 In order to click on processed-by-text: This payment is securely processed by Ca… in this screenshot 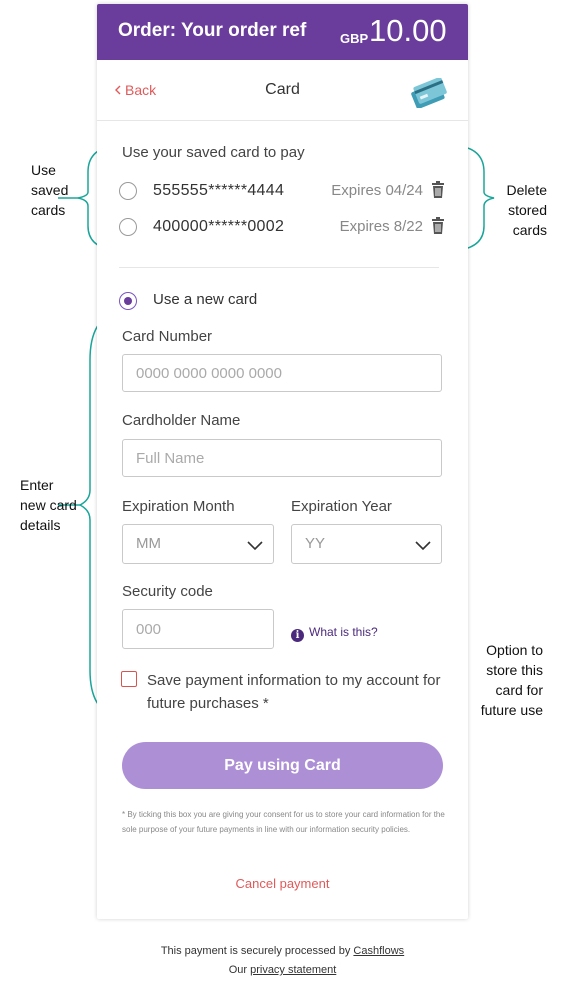, I will do `click(282, 951)`.